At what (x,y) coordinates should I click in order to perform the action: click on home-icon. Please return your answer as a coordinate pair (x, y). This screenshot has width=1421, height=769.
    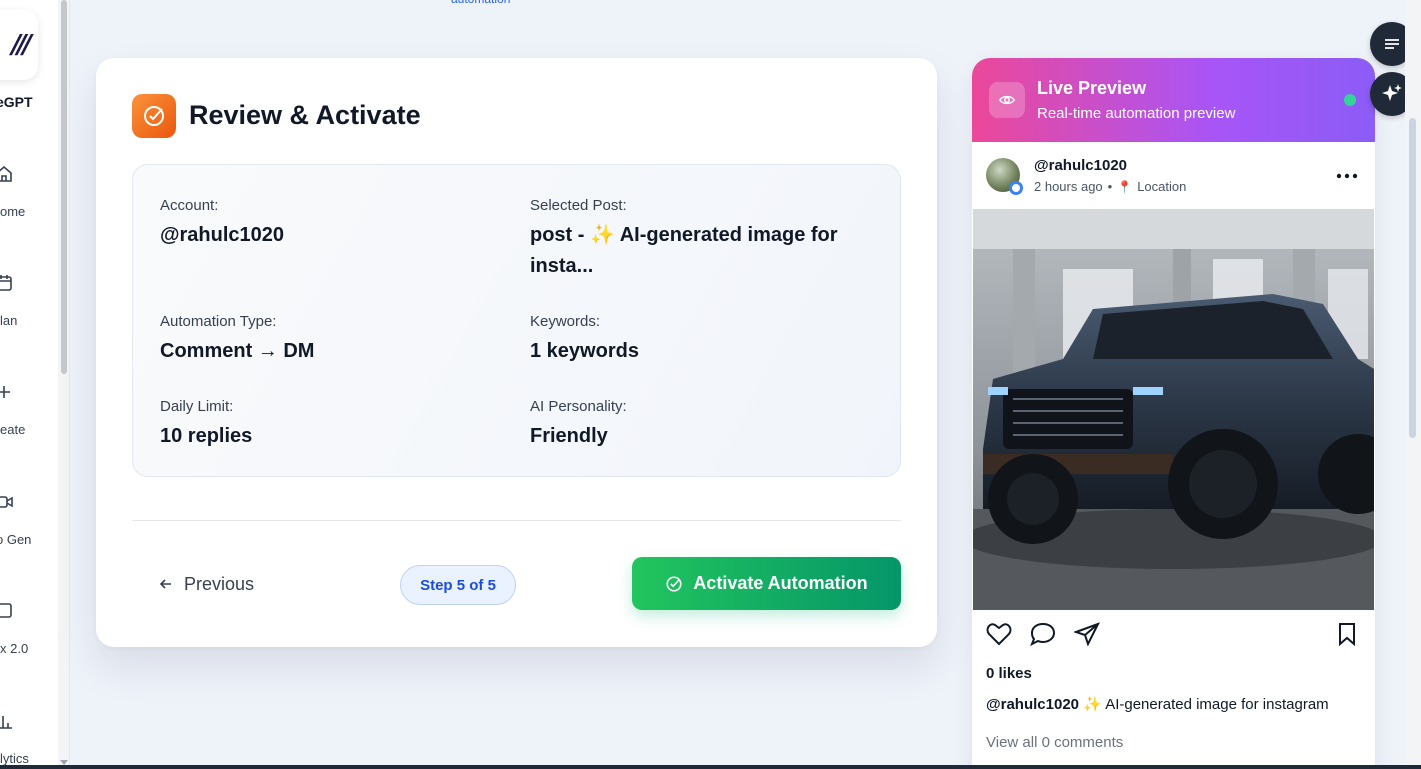
    Looking at the image, I should click on (6, 173).